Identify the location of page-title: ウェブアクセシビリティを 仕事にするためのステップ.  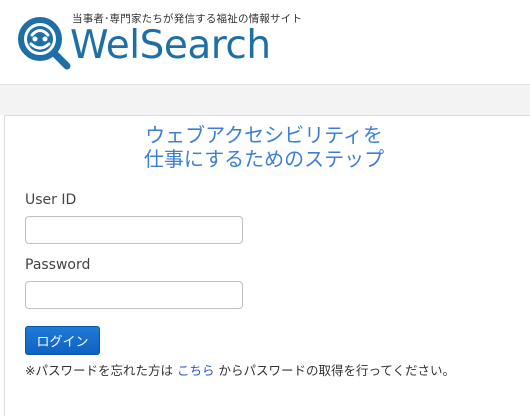
(264, 147).